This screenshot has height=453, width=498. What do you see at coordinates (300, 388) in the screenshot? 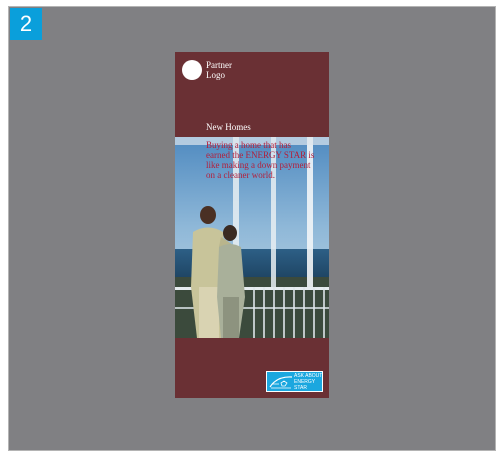
I see `energy-star-line3: STAR` at bounding box center [300, 388].